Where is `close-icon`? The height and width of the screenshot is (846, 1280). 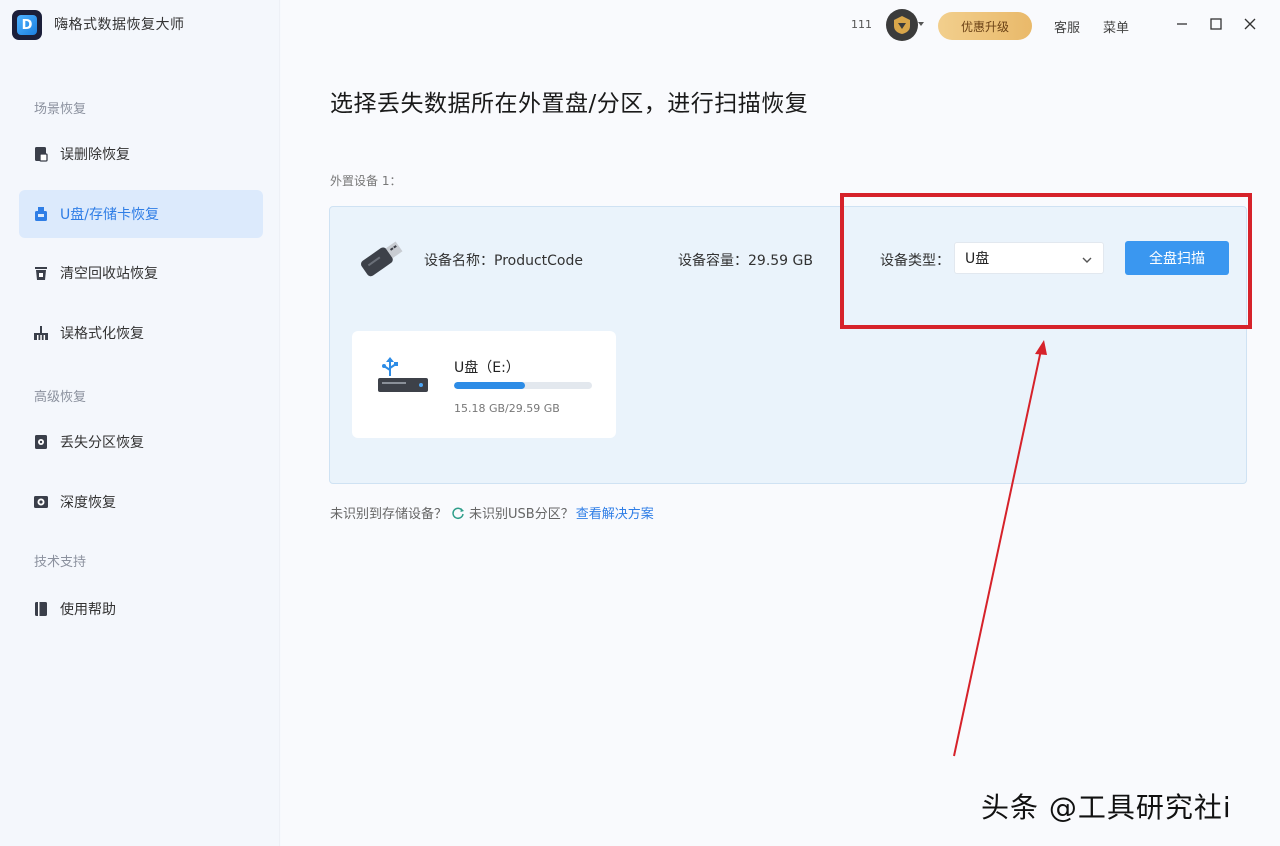 close-icon is located at coordinates (1250, 24).